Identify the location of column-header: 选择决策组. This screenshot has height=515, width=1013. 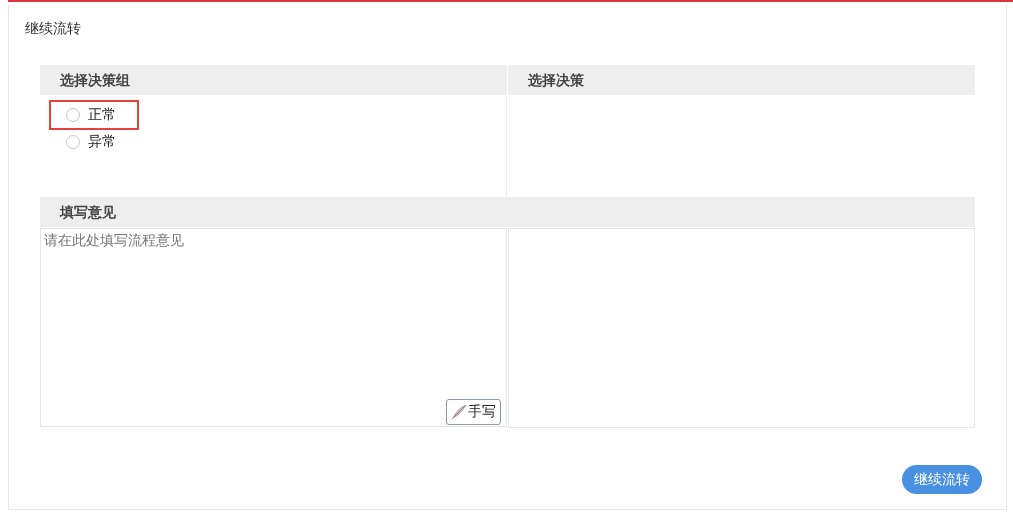
(273, 80).